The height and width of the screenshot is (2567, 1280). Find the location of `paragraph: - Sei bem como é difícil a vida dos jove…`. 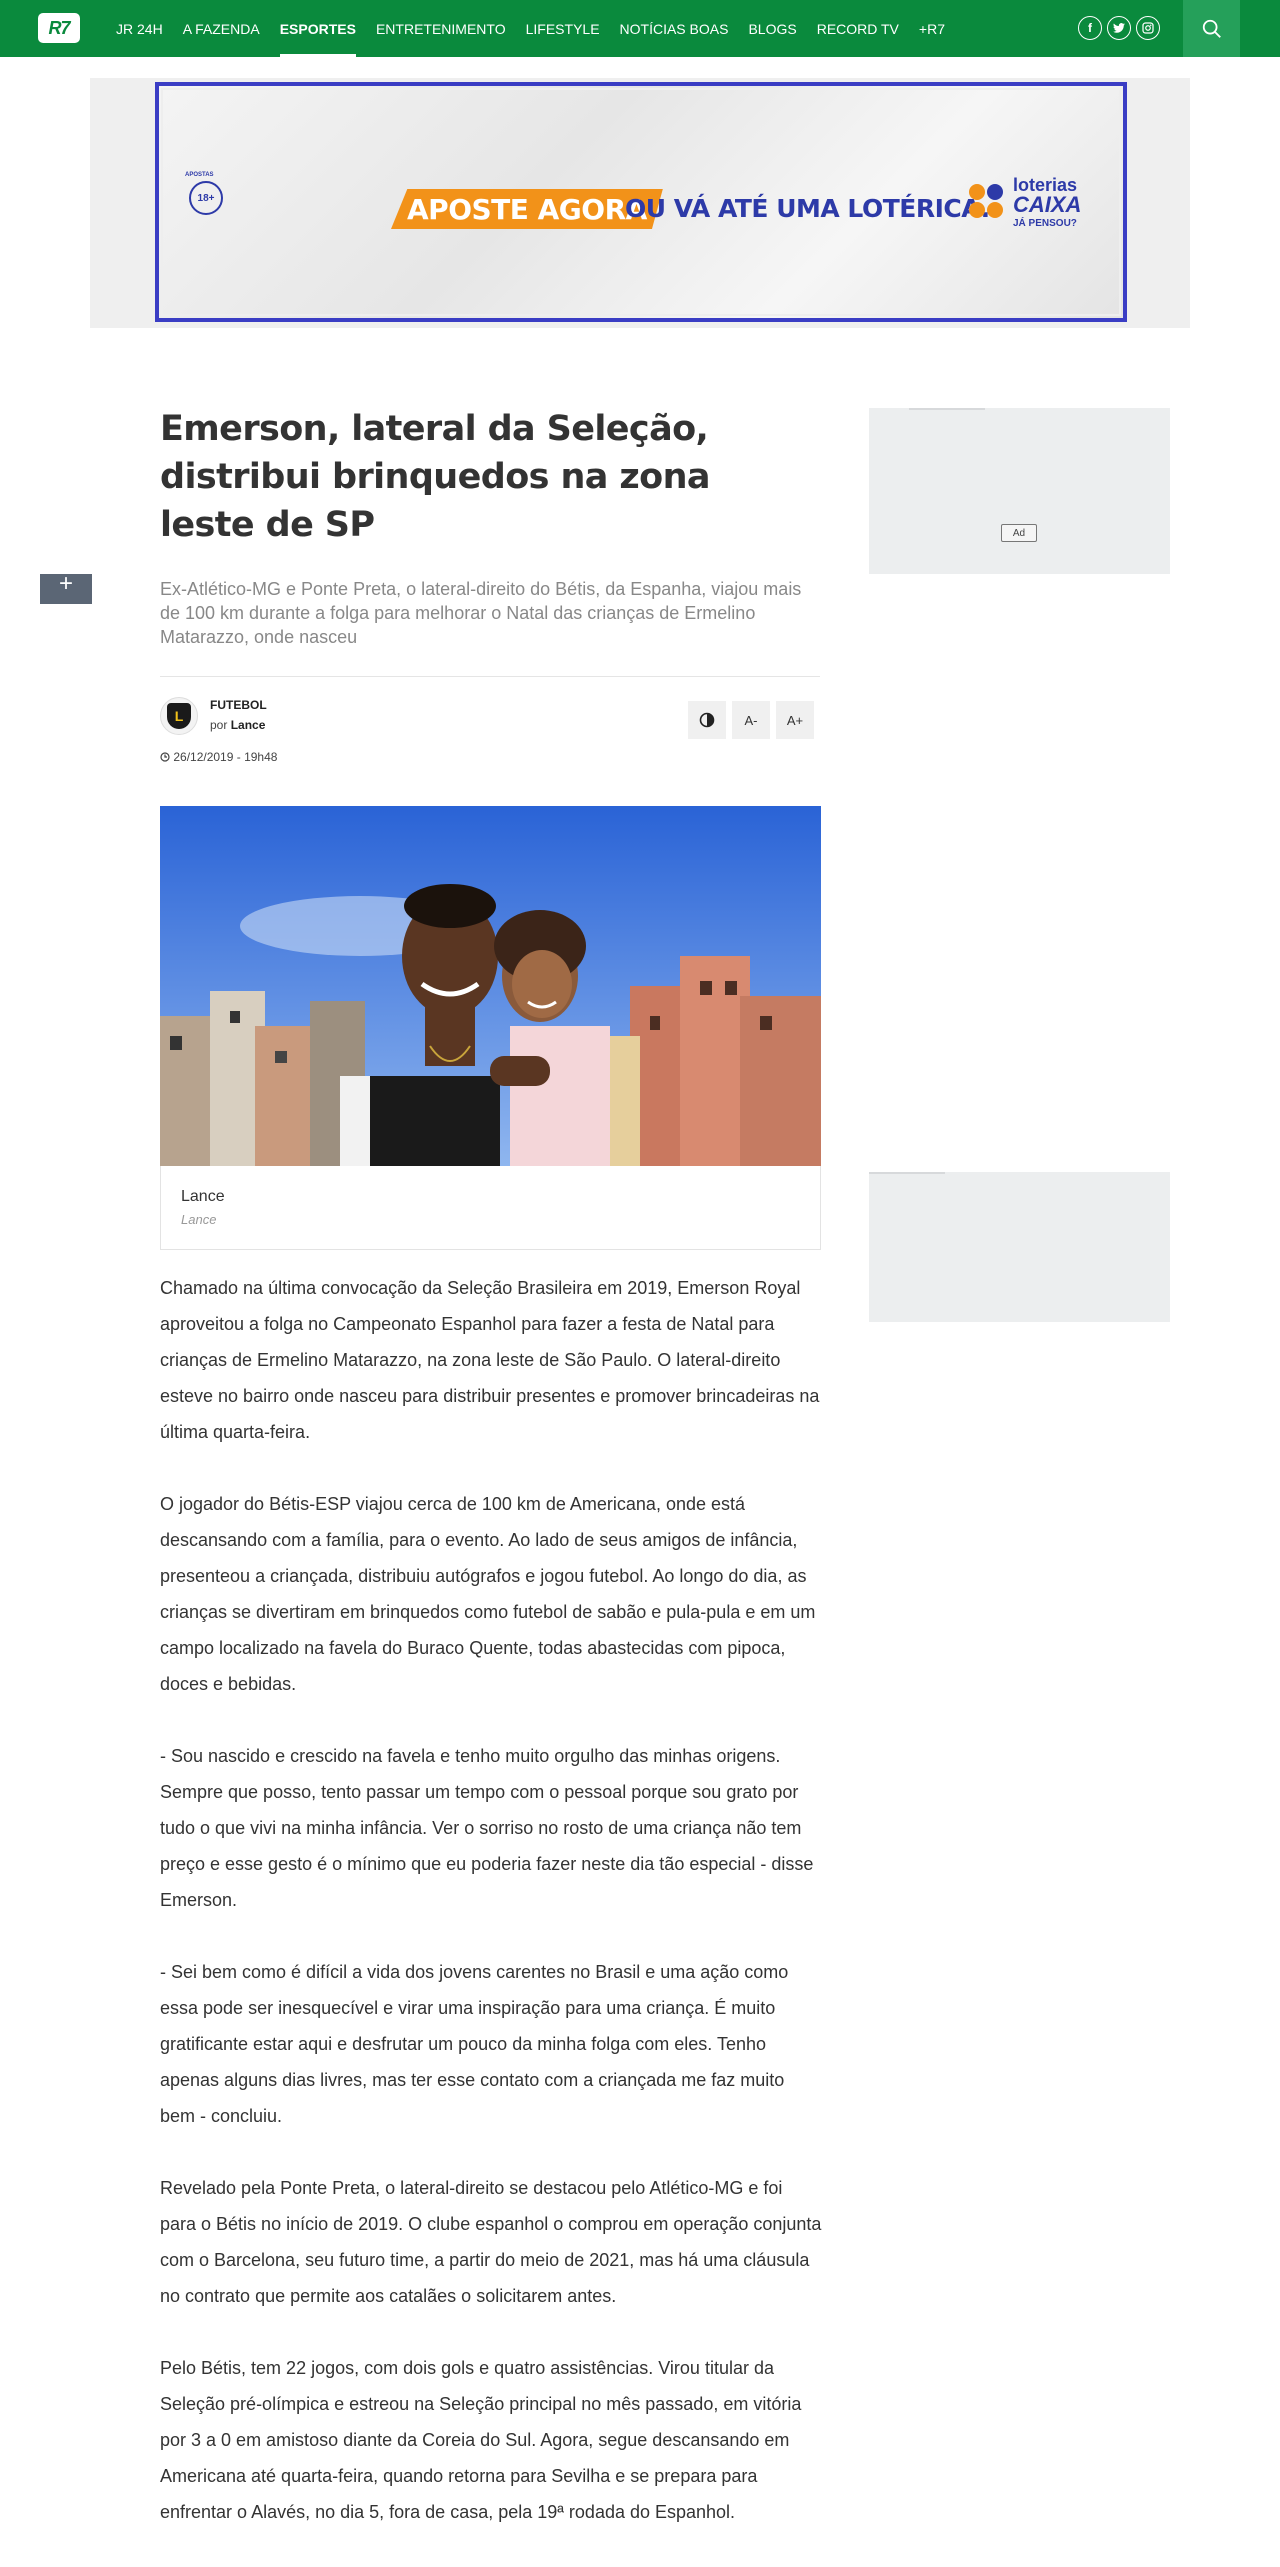

paragraph: - Sei bem como é difícil a vida dos jove… is located at coordinates (474, 2044).